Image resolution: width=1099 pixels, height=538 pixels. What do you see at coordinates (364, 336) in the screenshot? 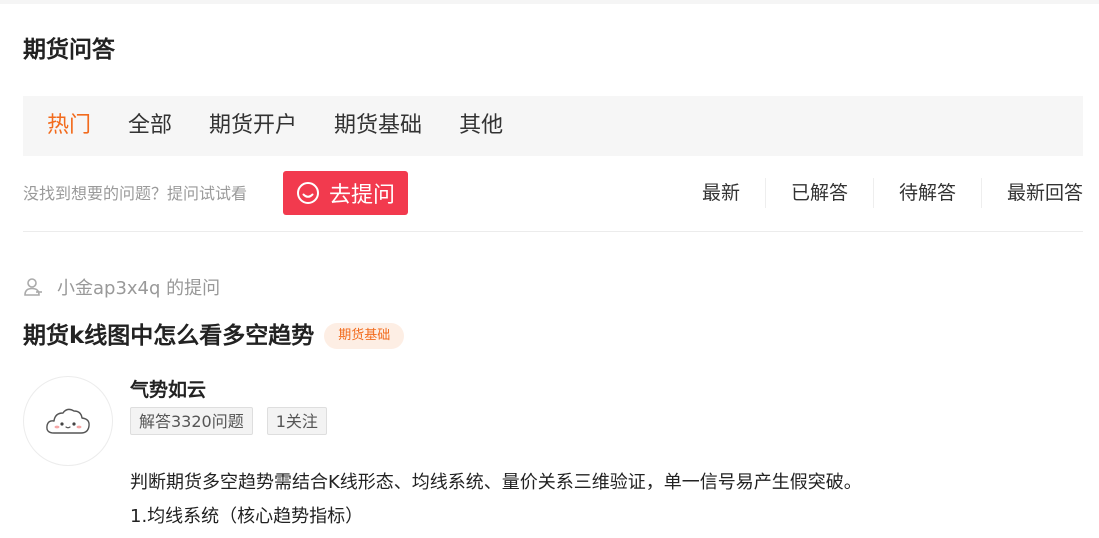
I see `question-tag: 期货基础` at bounding box center [364, 336].